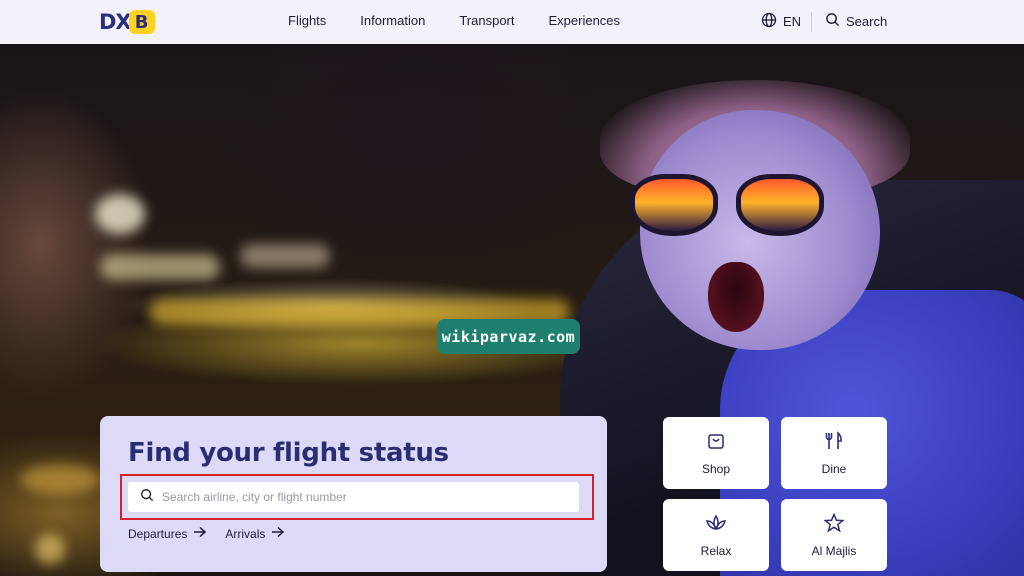 Image resolution: width=1024 pixels, height=576 pixels. Describe the element at coordinates (585, 20) in the screenshot. I see `nav-experiences: Experiences` at that location.